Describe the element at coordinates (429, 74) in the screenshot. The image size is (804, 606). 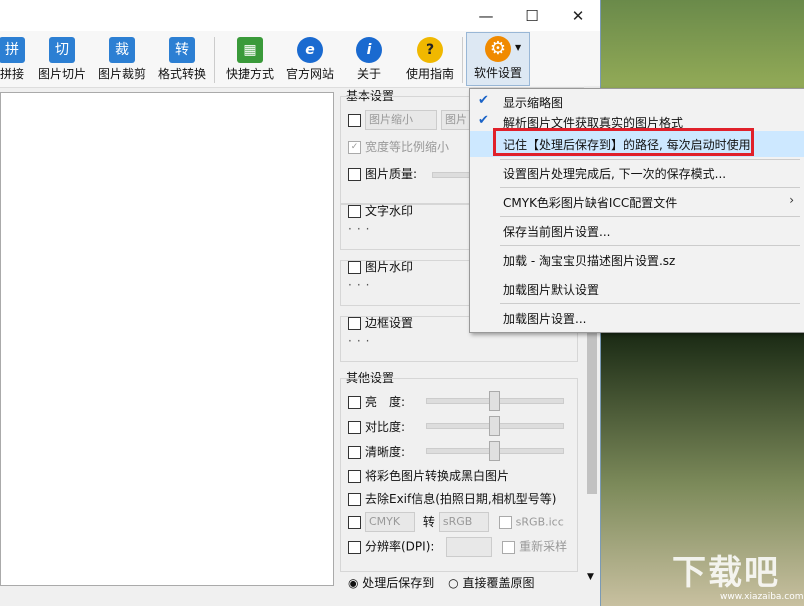
I see `toolbar-label: 使用指南` at that location.